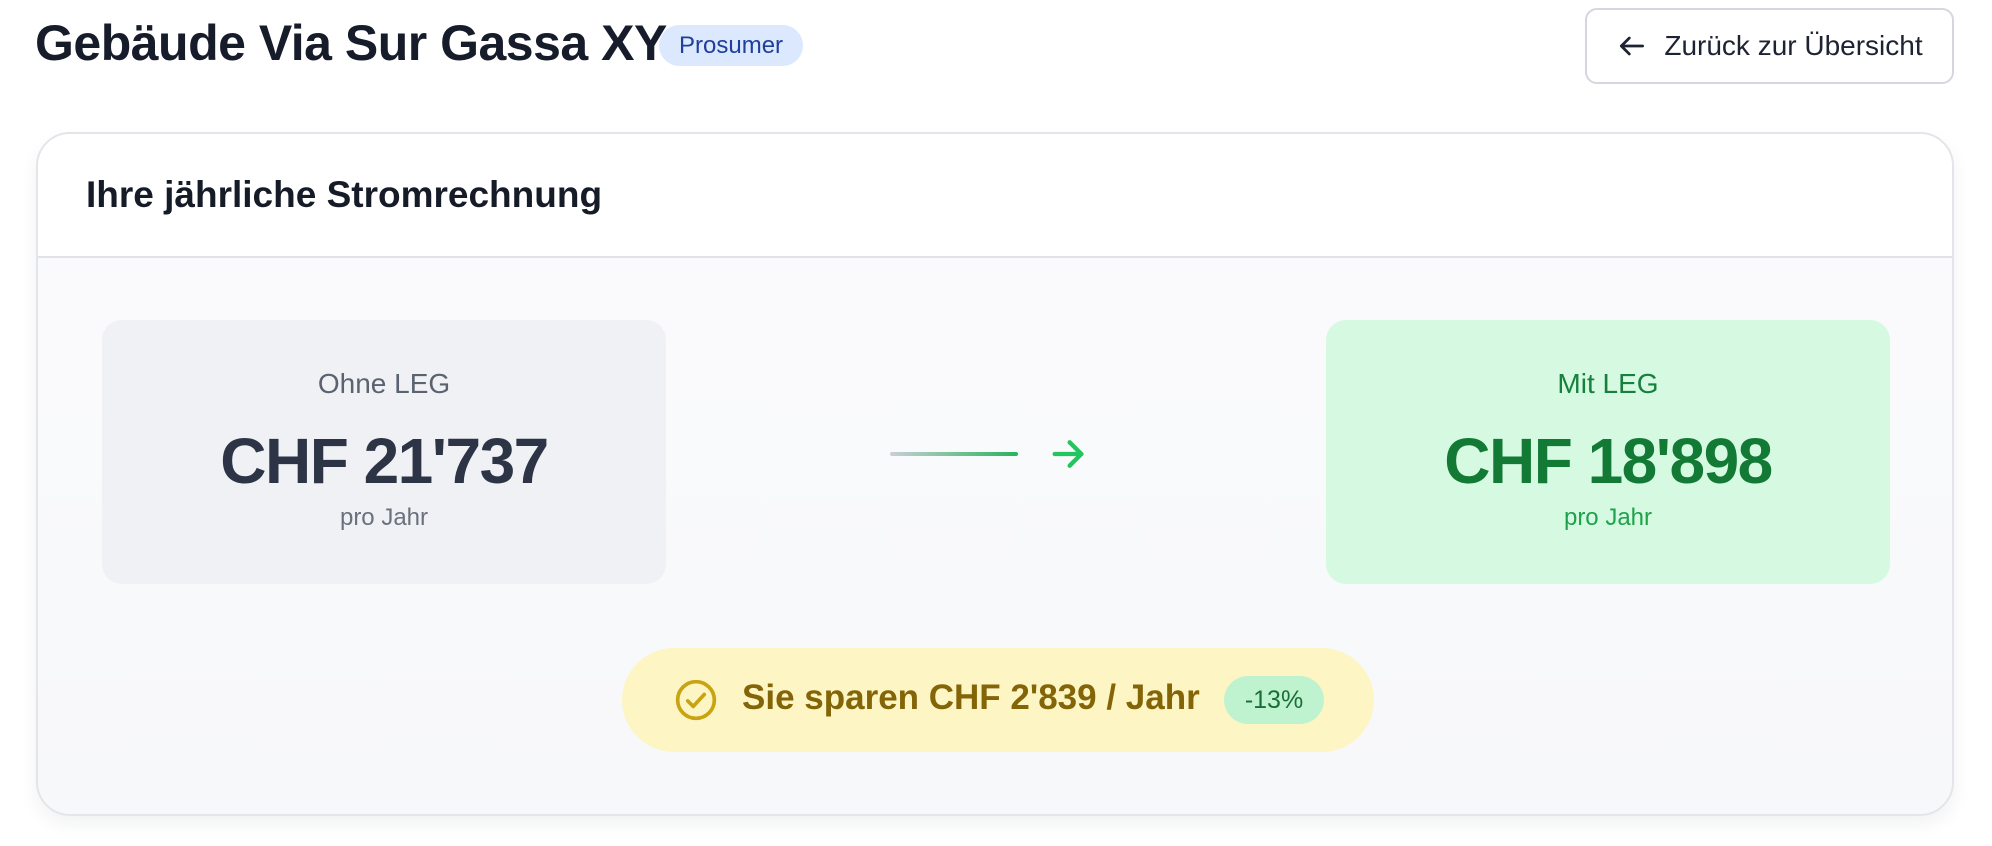  What do you see at coordinates (384, 383) in the screenshot?
I see `without-leg-label: Ohne LEG` at bounding box center [384, 383].